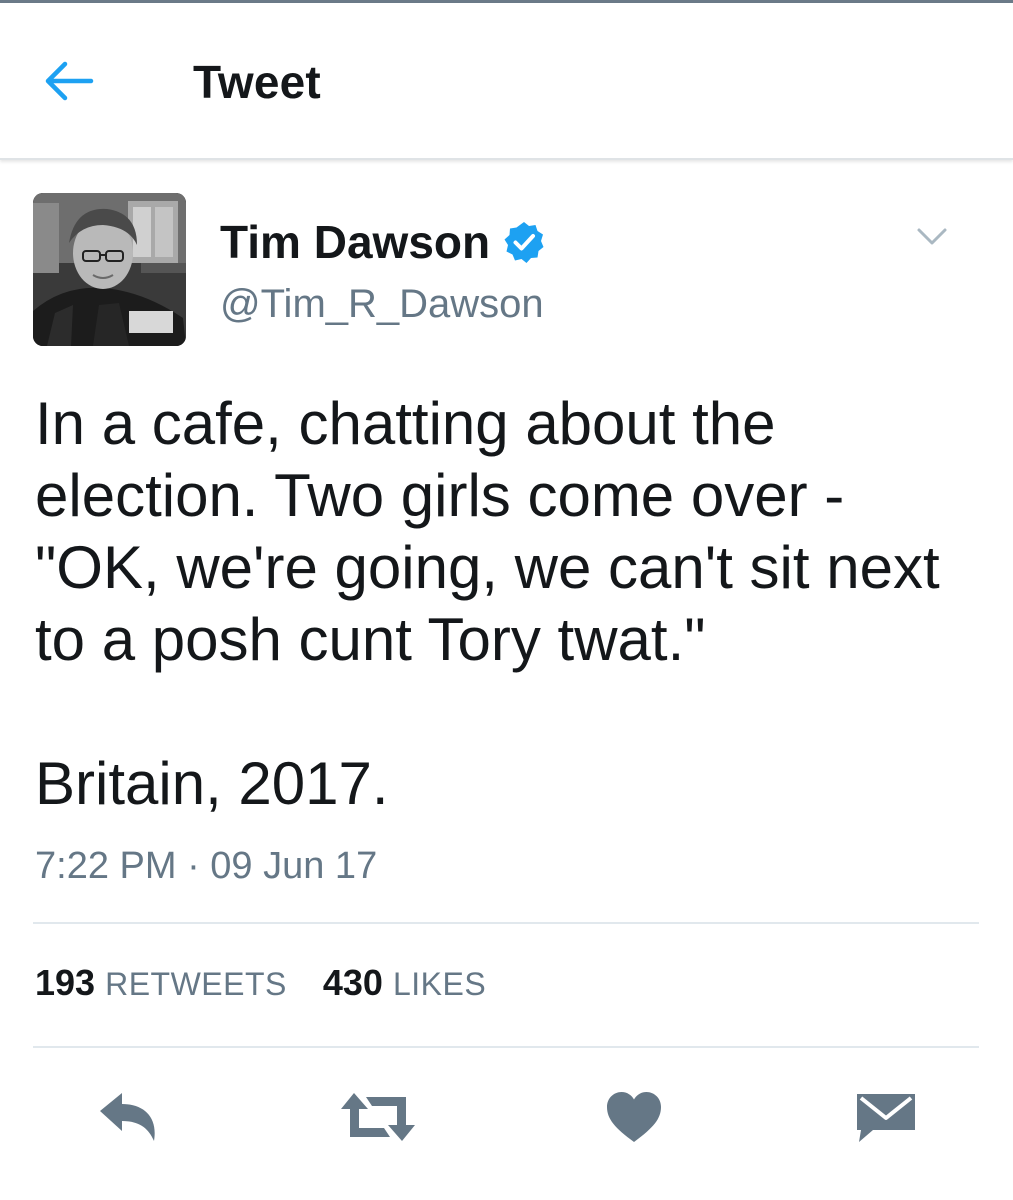  I want to click on envelope-icon, so click(886, 1118).